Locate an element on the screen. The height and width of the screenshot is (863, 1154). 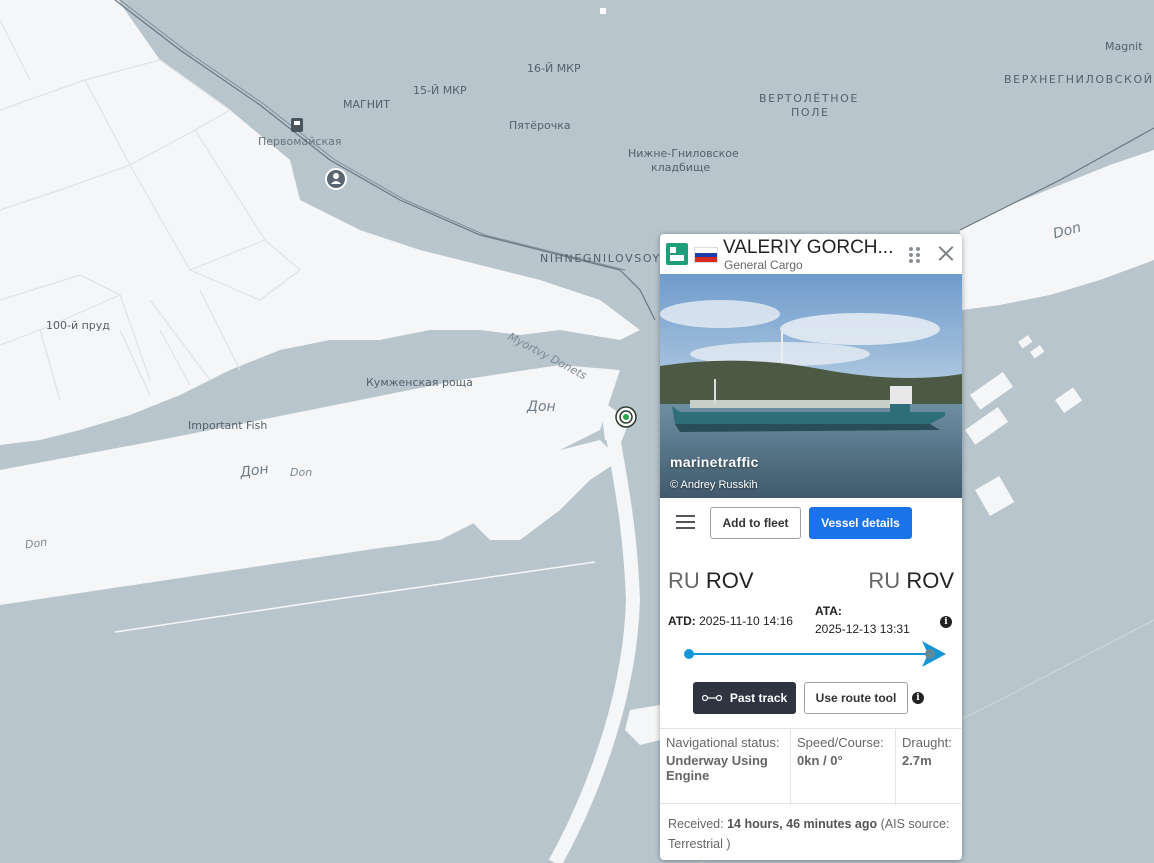
popup-header: VALERIY GORCH... General Cargo is located at coordinates (811, 254).